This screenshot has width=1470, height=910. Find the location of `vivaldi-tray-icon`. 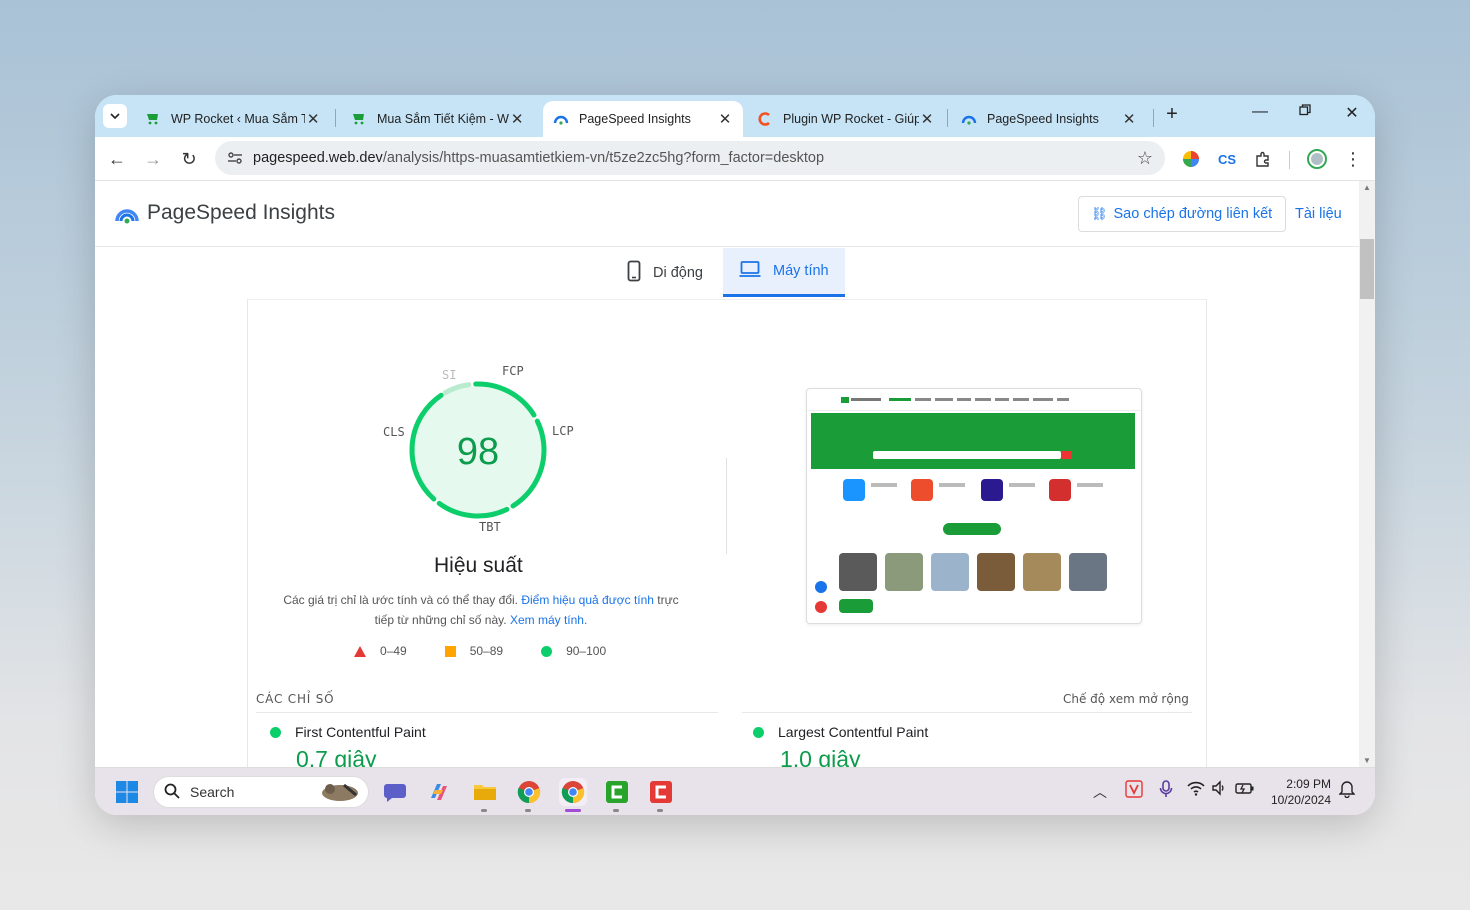

vivaldi-tray-icon is located at coordinates (1134, 790).